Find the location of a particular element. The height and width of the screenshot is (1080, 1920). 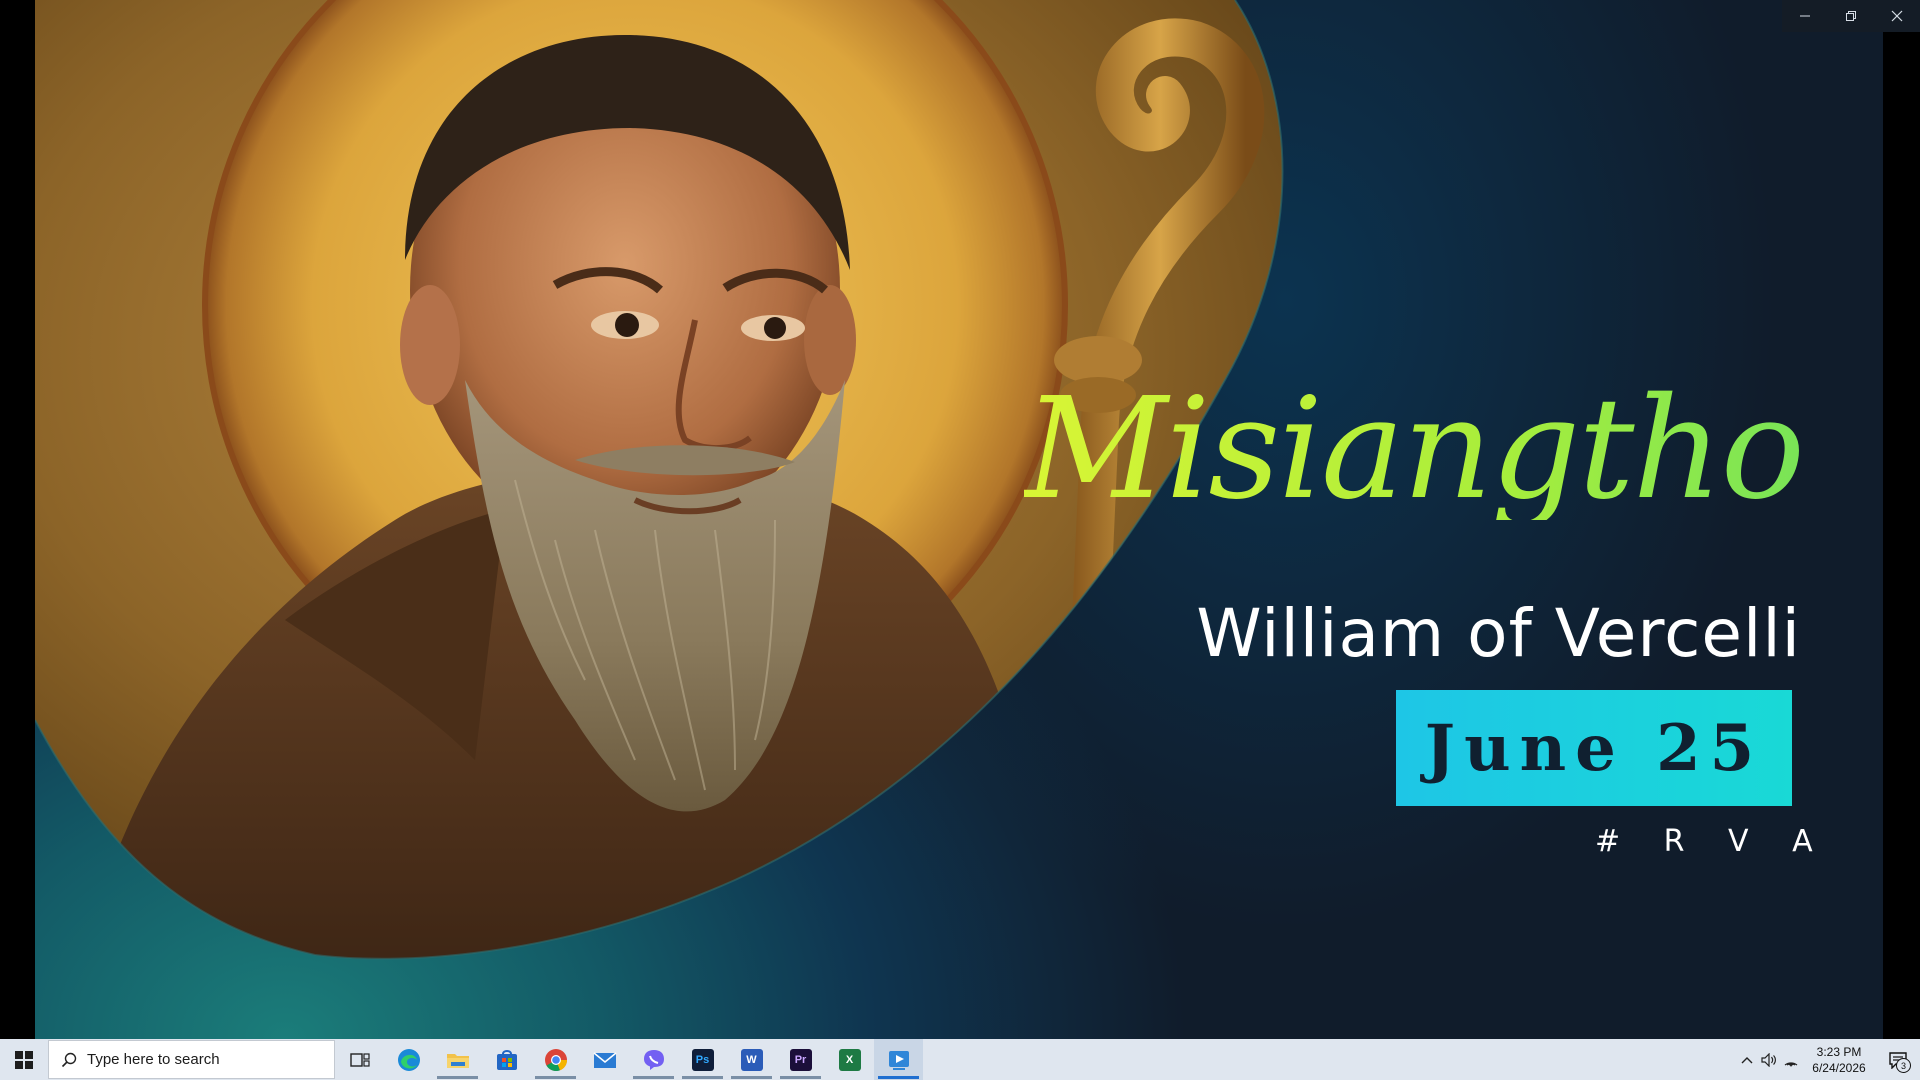

window-controls is located at coordinates (1851, 16).